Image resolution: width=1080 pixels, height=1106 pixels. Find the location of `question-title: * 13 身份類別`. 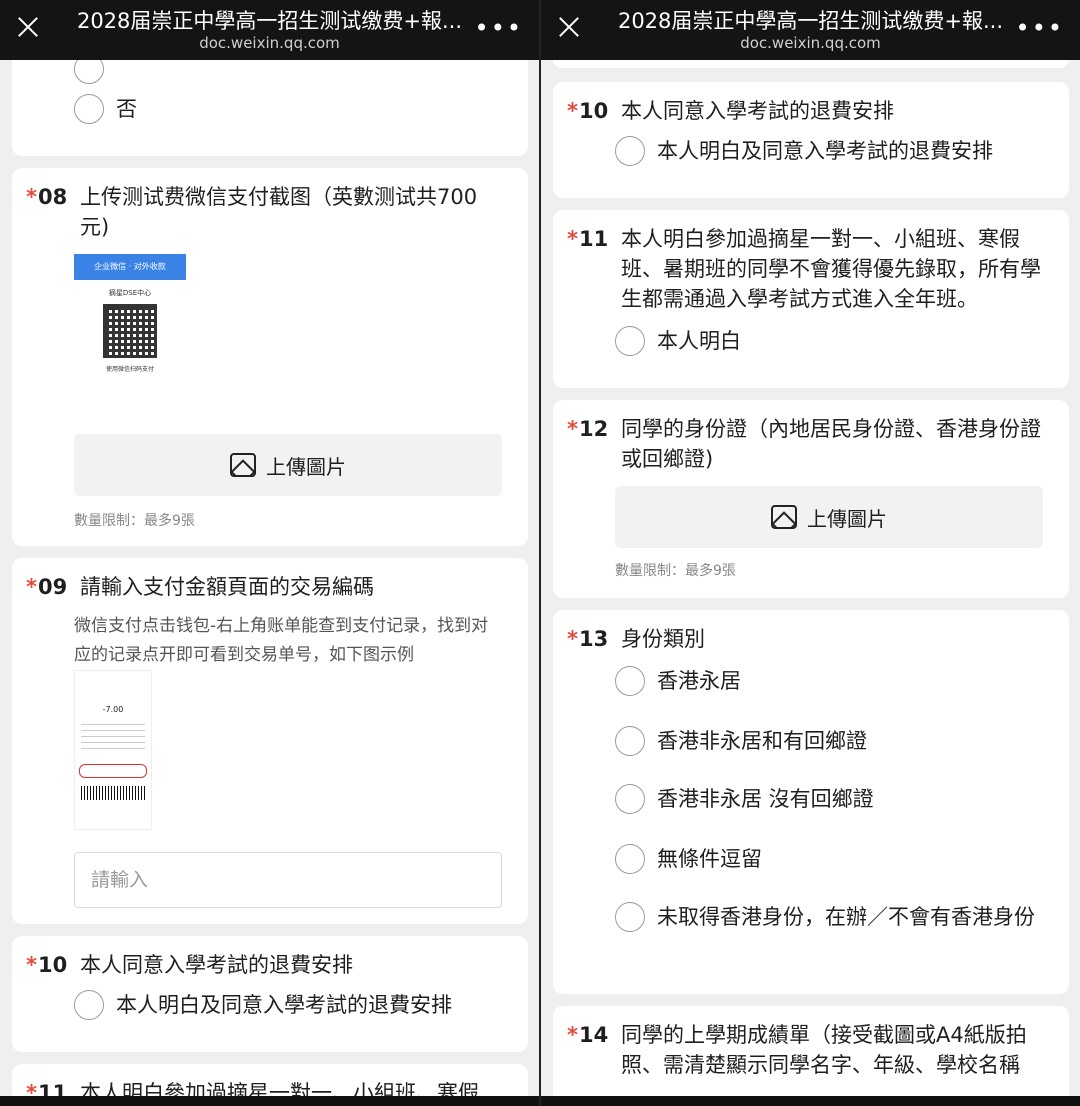

question-title: * 13 身份類別 is located at coordinates (636, 639).